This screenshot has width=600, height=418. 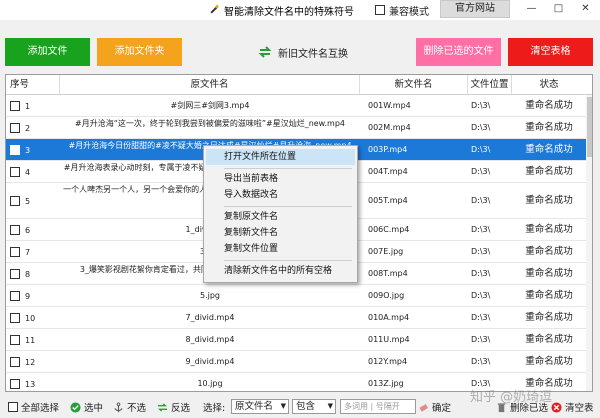 I want to click on invert-selection-label: 反选, so click(x=181, y=408).